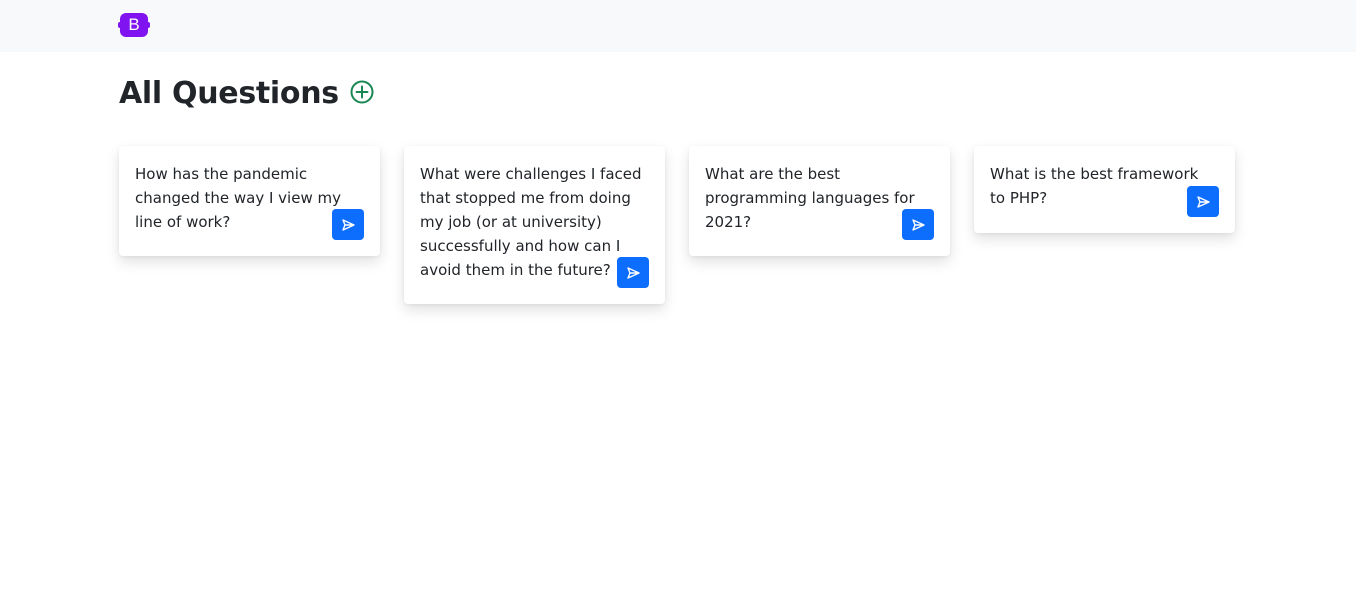 This screenshot has height=590, width=1356. I want to click on plus-circle-icon, so click(362, 92).